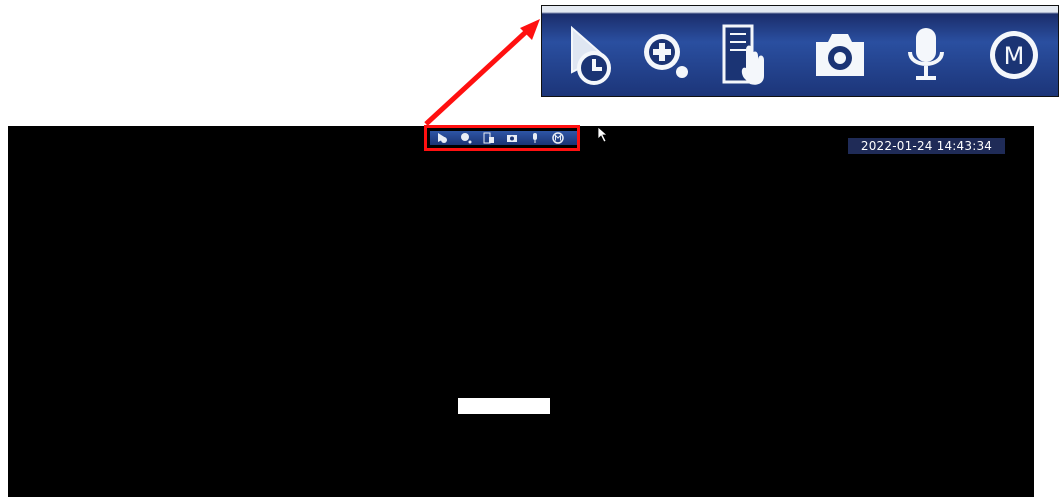 Image resolution: width=1059 pixels, height=497 pixels. I want to click on mouse-cursor-icon, so click(603, 134).